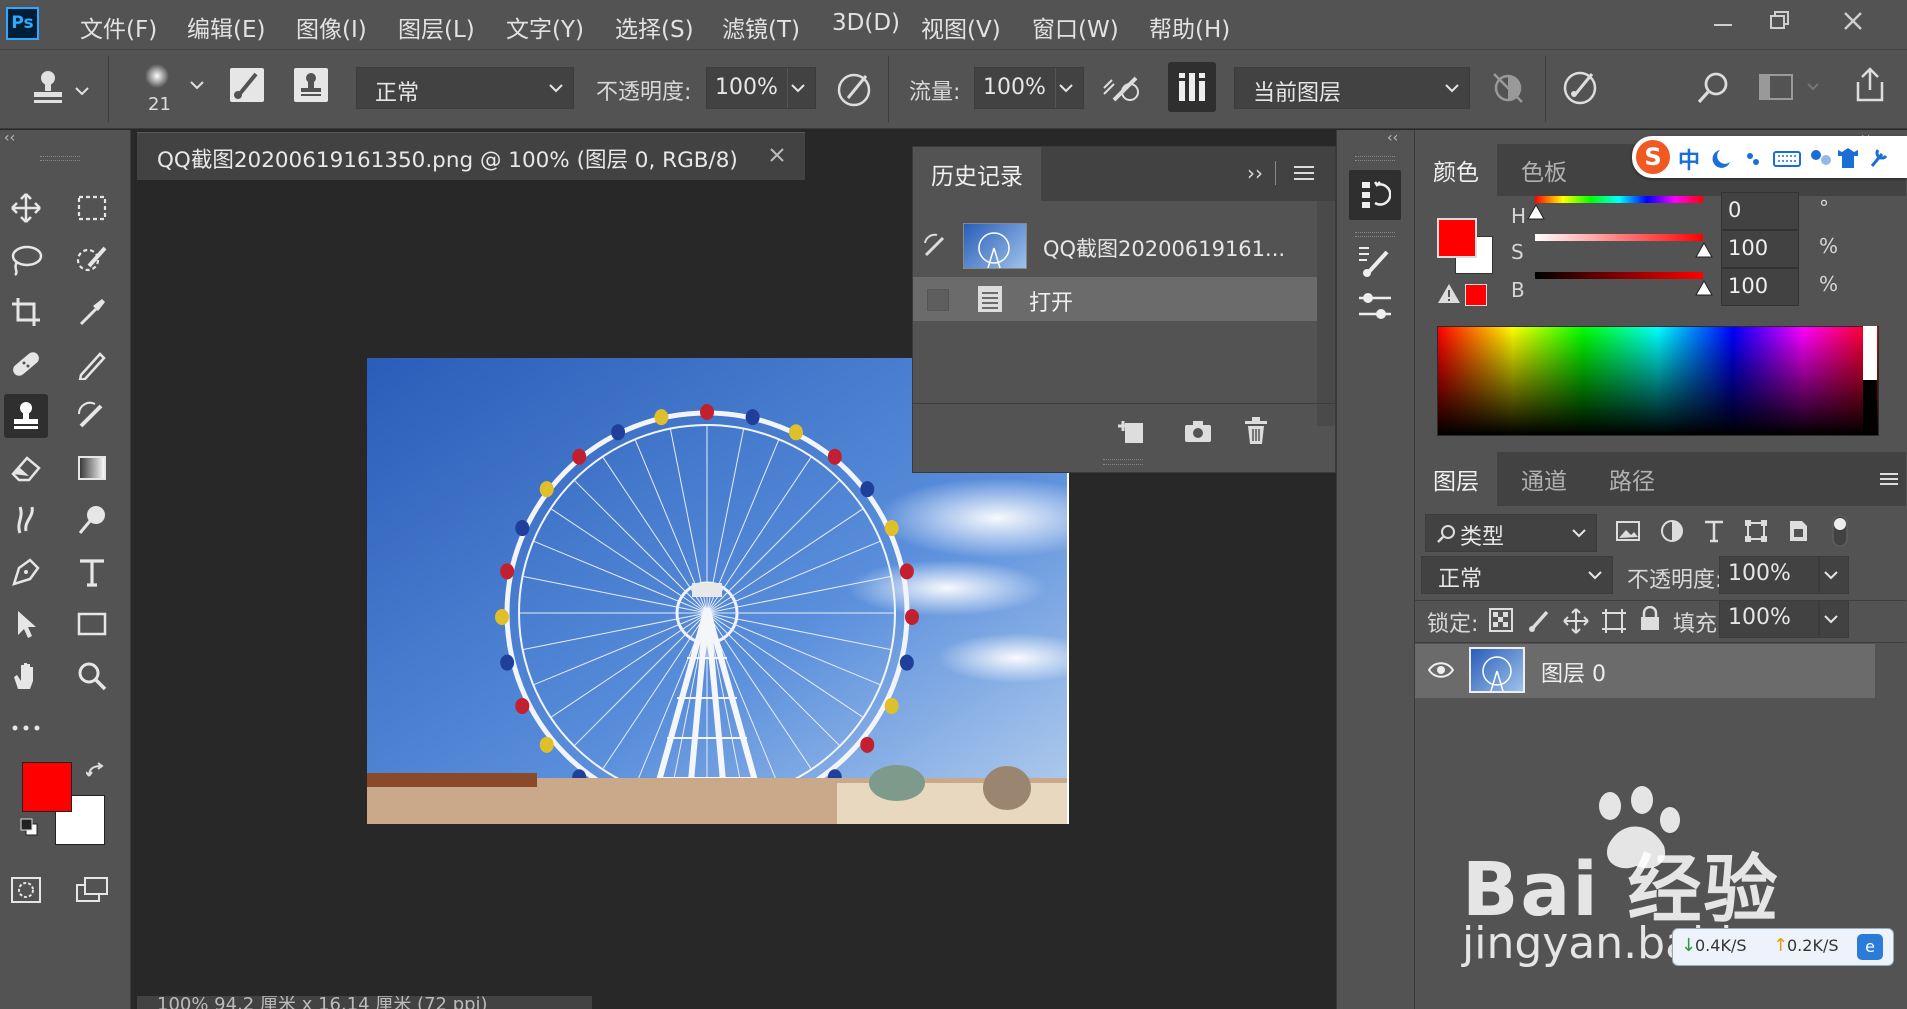 This screenshot has height=1009, width=1907. Describe the element at coordinates (1870, 85) in the screenshot. I see `share-button` at that location.